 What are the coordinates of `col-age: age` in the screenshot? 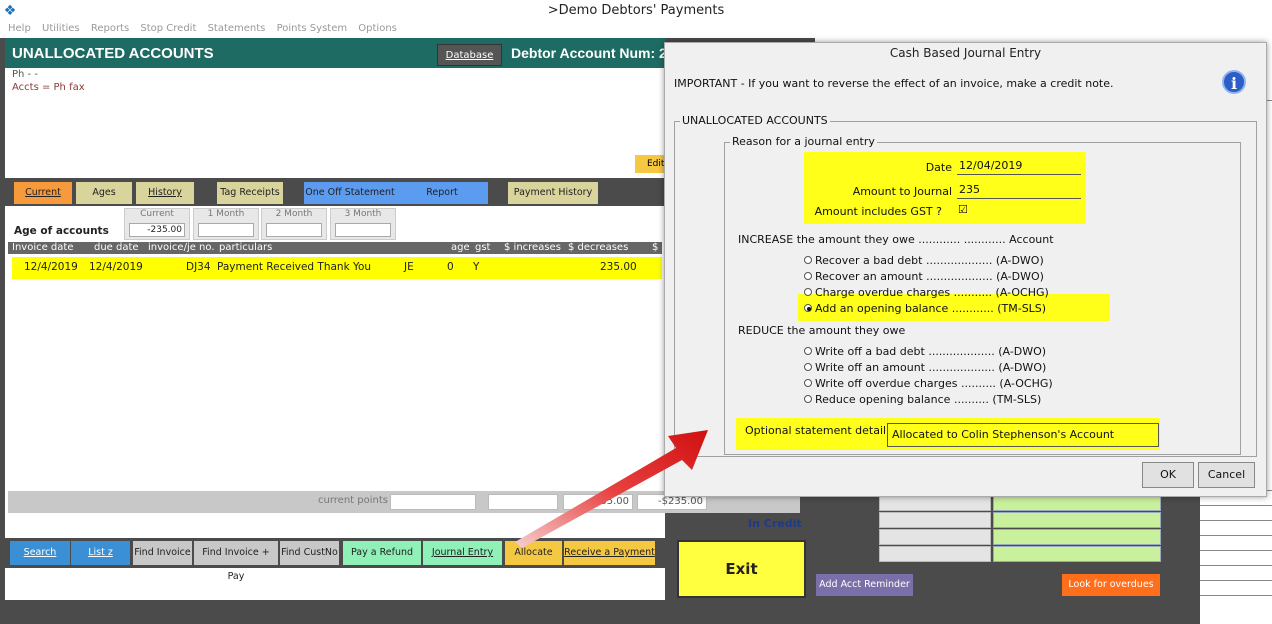 It's located at (460, 247).